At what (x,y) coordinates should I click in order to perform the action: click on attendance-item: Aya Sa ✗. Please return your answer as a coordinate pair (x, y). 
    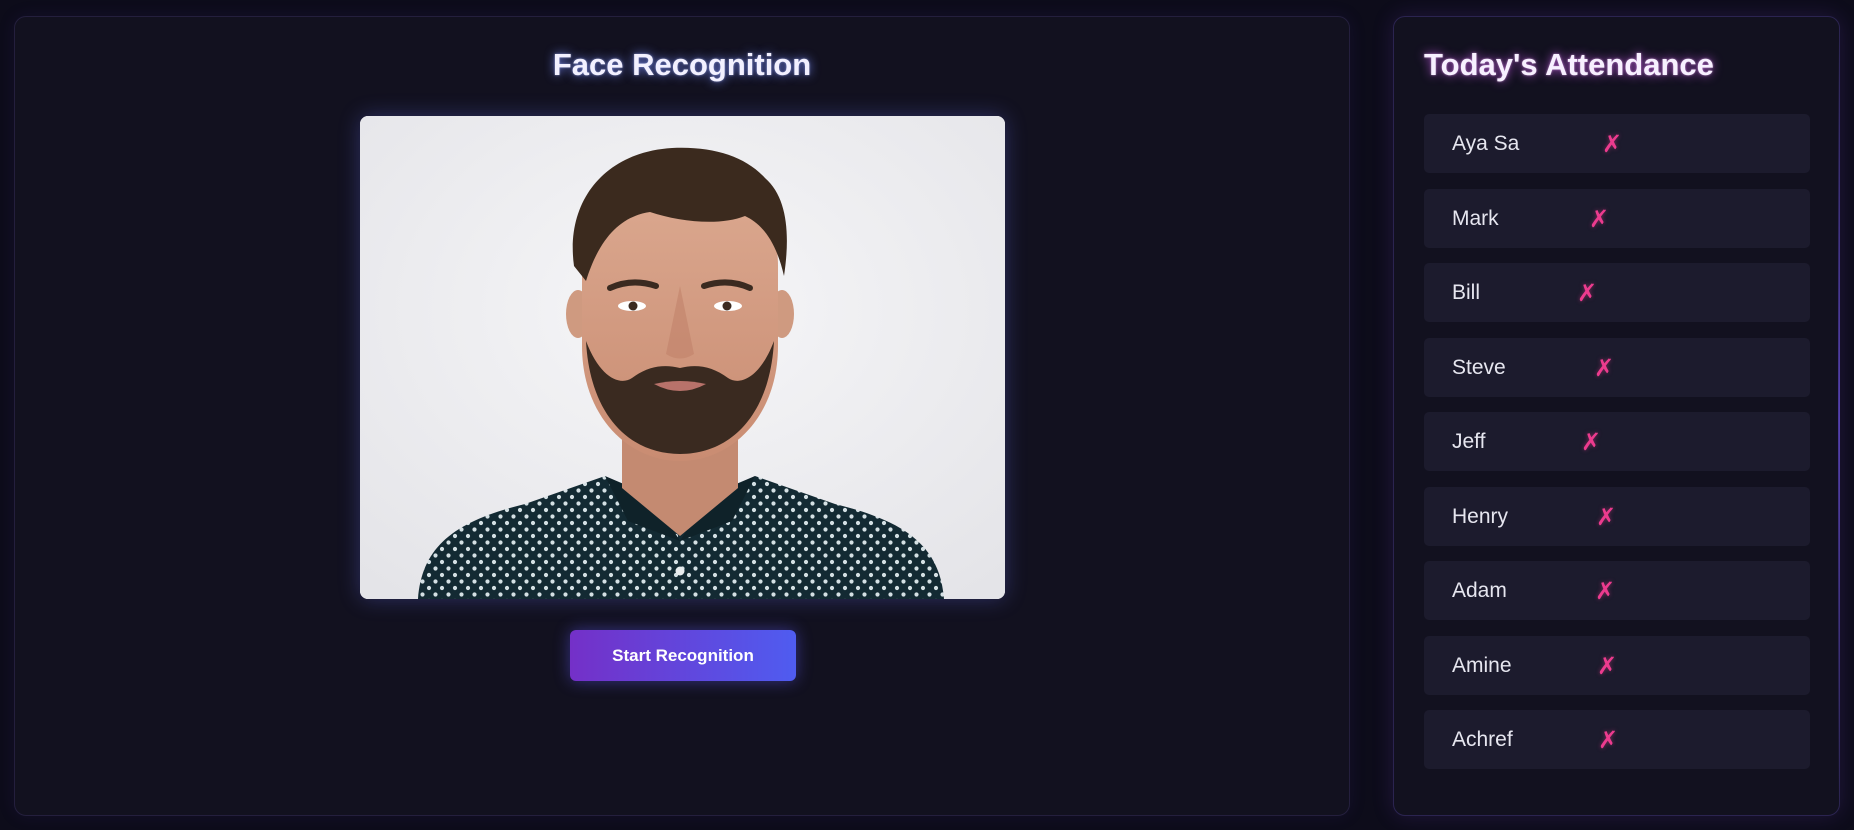
    Looking at the image, I should click on (1617, 143).